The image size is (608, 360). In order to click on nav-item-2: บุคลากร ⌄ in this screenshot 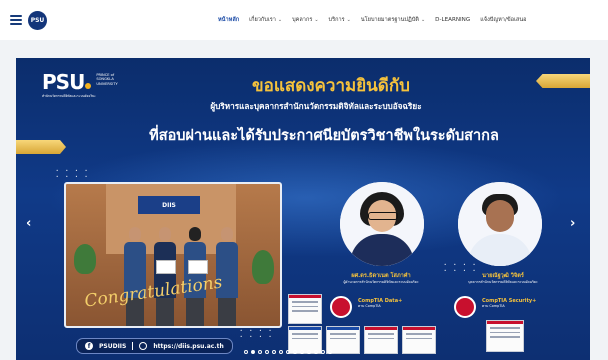, I will do `click(305, 20)`.